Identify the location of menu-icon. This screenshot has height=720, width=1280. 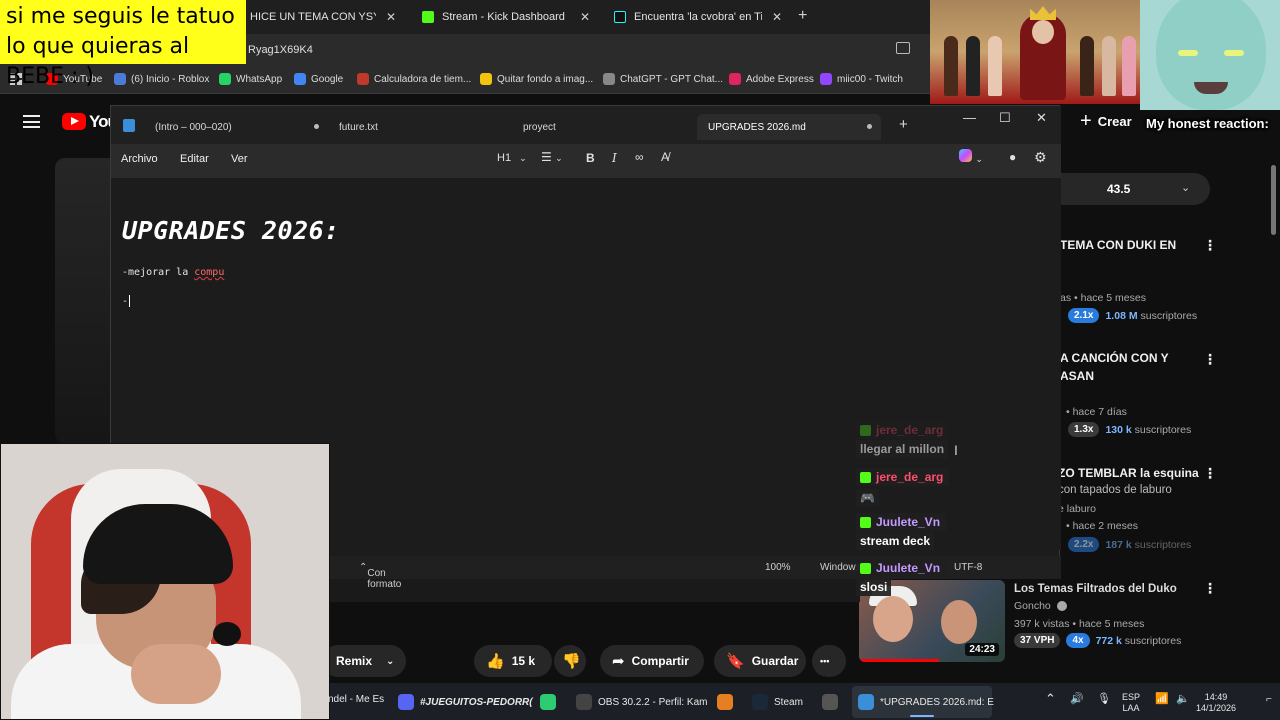
(31, 121).